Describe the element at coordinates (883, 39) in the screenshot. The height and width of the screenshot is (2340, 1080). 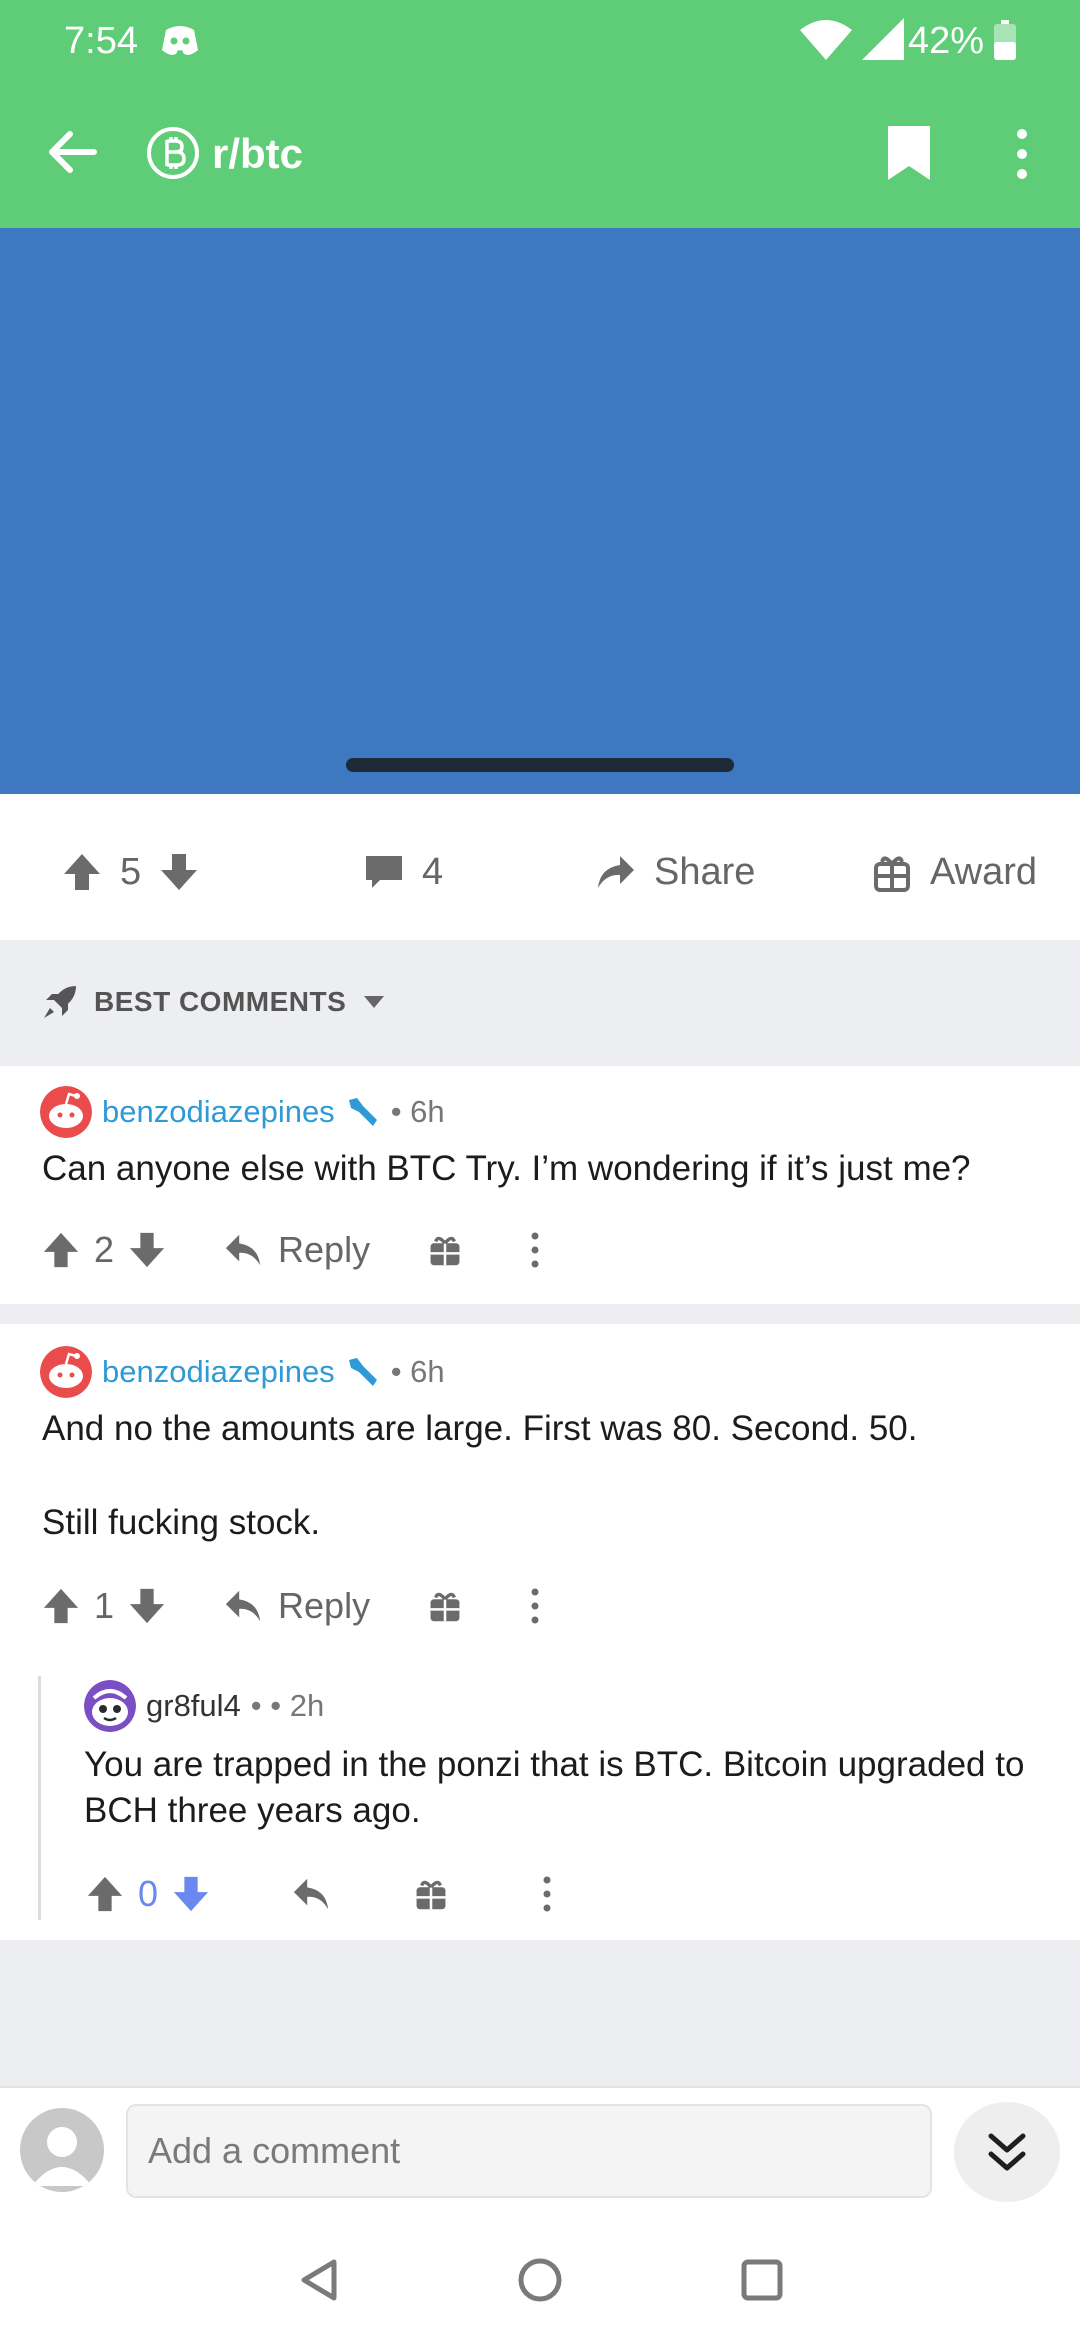
I see `signal-icon` at that location.